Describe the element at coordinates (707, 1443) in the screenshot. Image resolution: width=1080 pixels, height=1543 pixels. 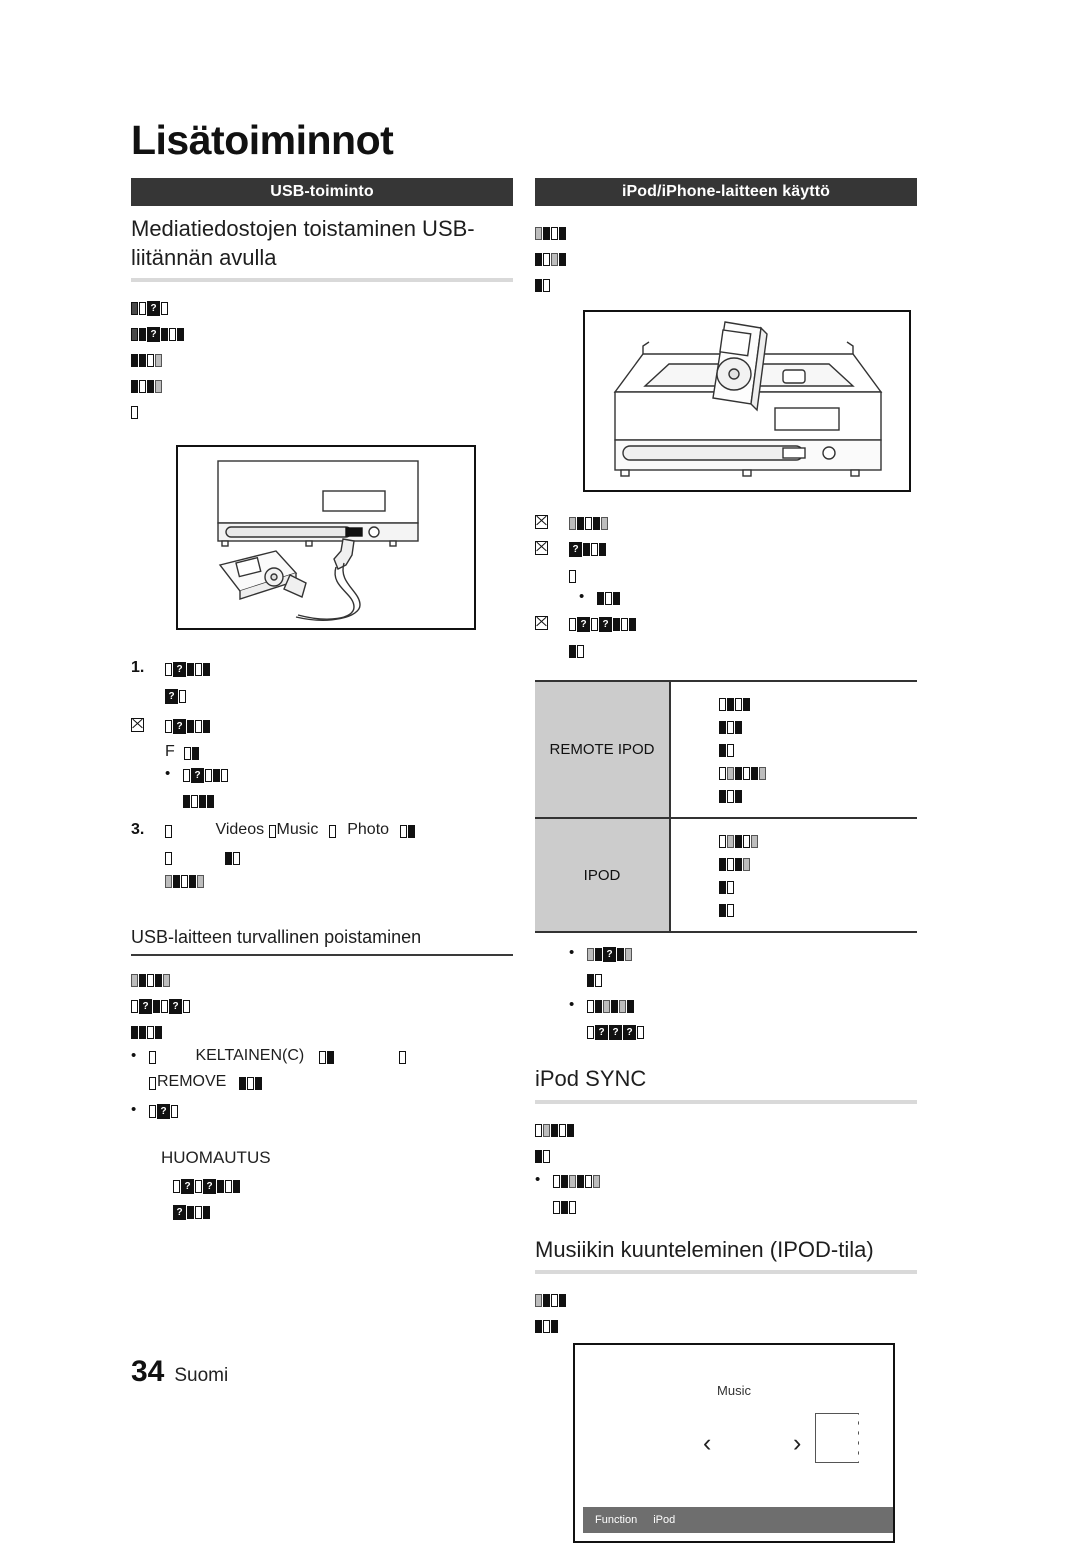
I see `previous-track-arrow-icon: ‹` at that location.